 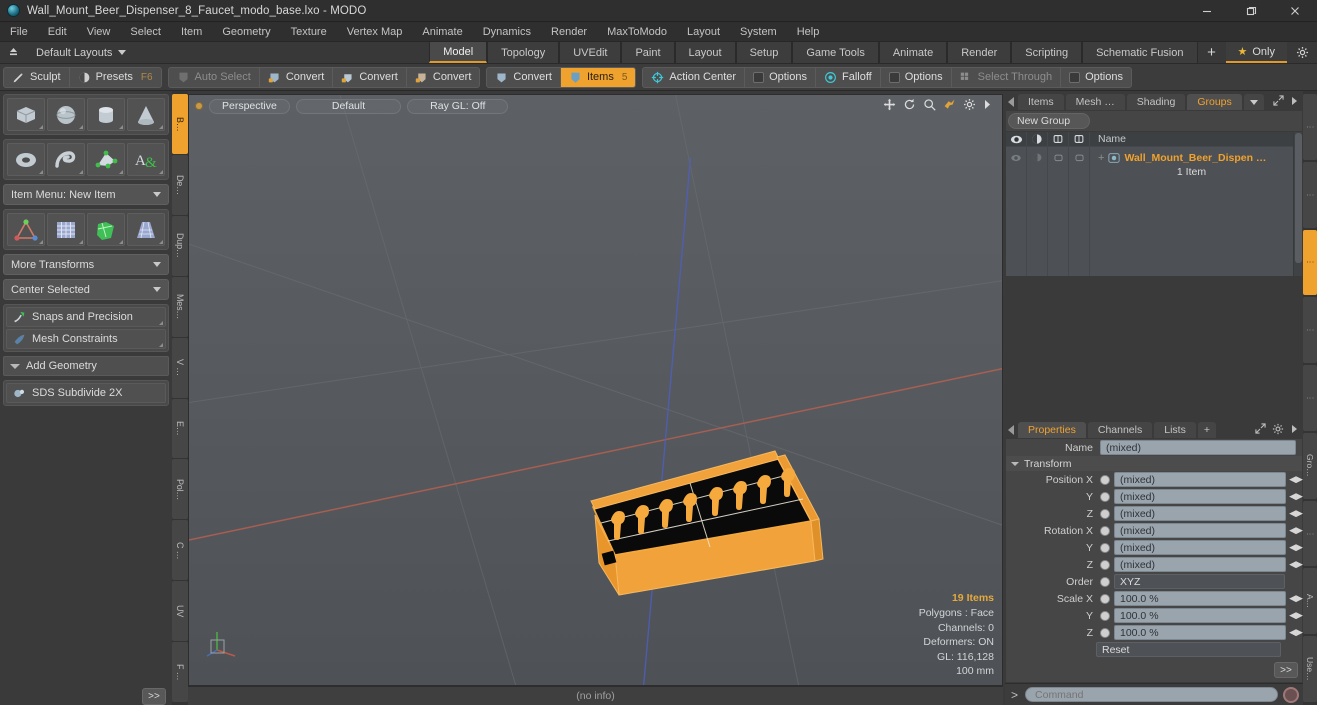 What do you see at coordinates (703, 32) in the screenshot?
I see `menu-layout: Layout` at bounding box center [703, 32].